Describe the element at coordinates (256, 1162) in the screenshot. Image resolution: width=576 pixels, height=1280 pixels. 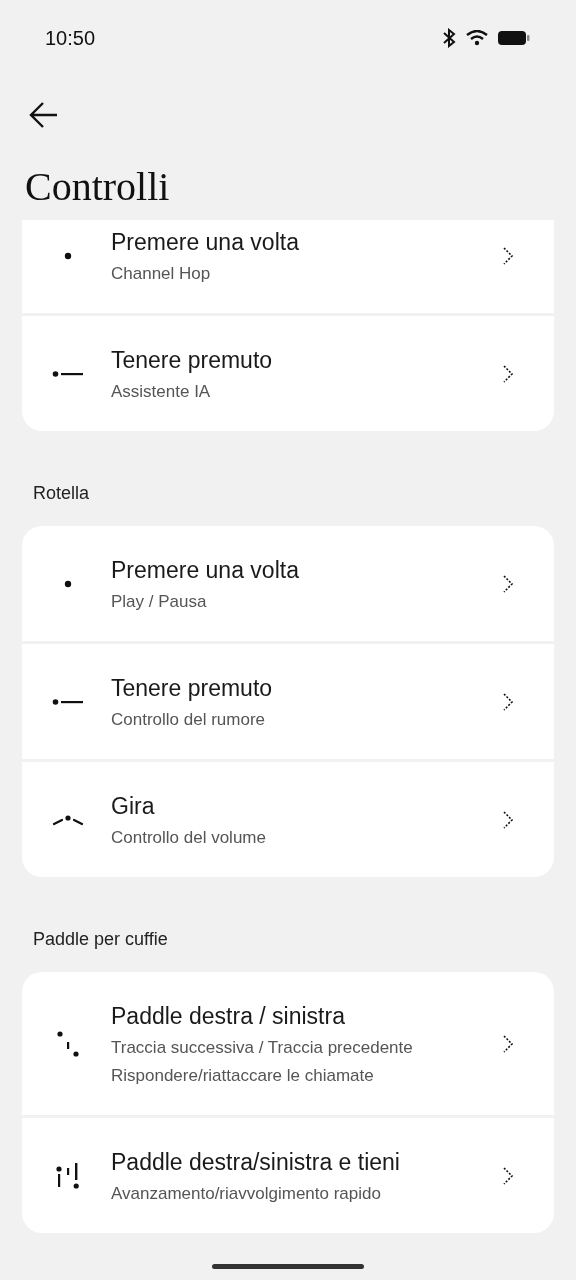
I see `row-title: Paddle destra/sinistra e tieni` at that location.